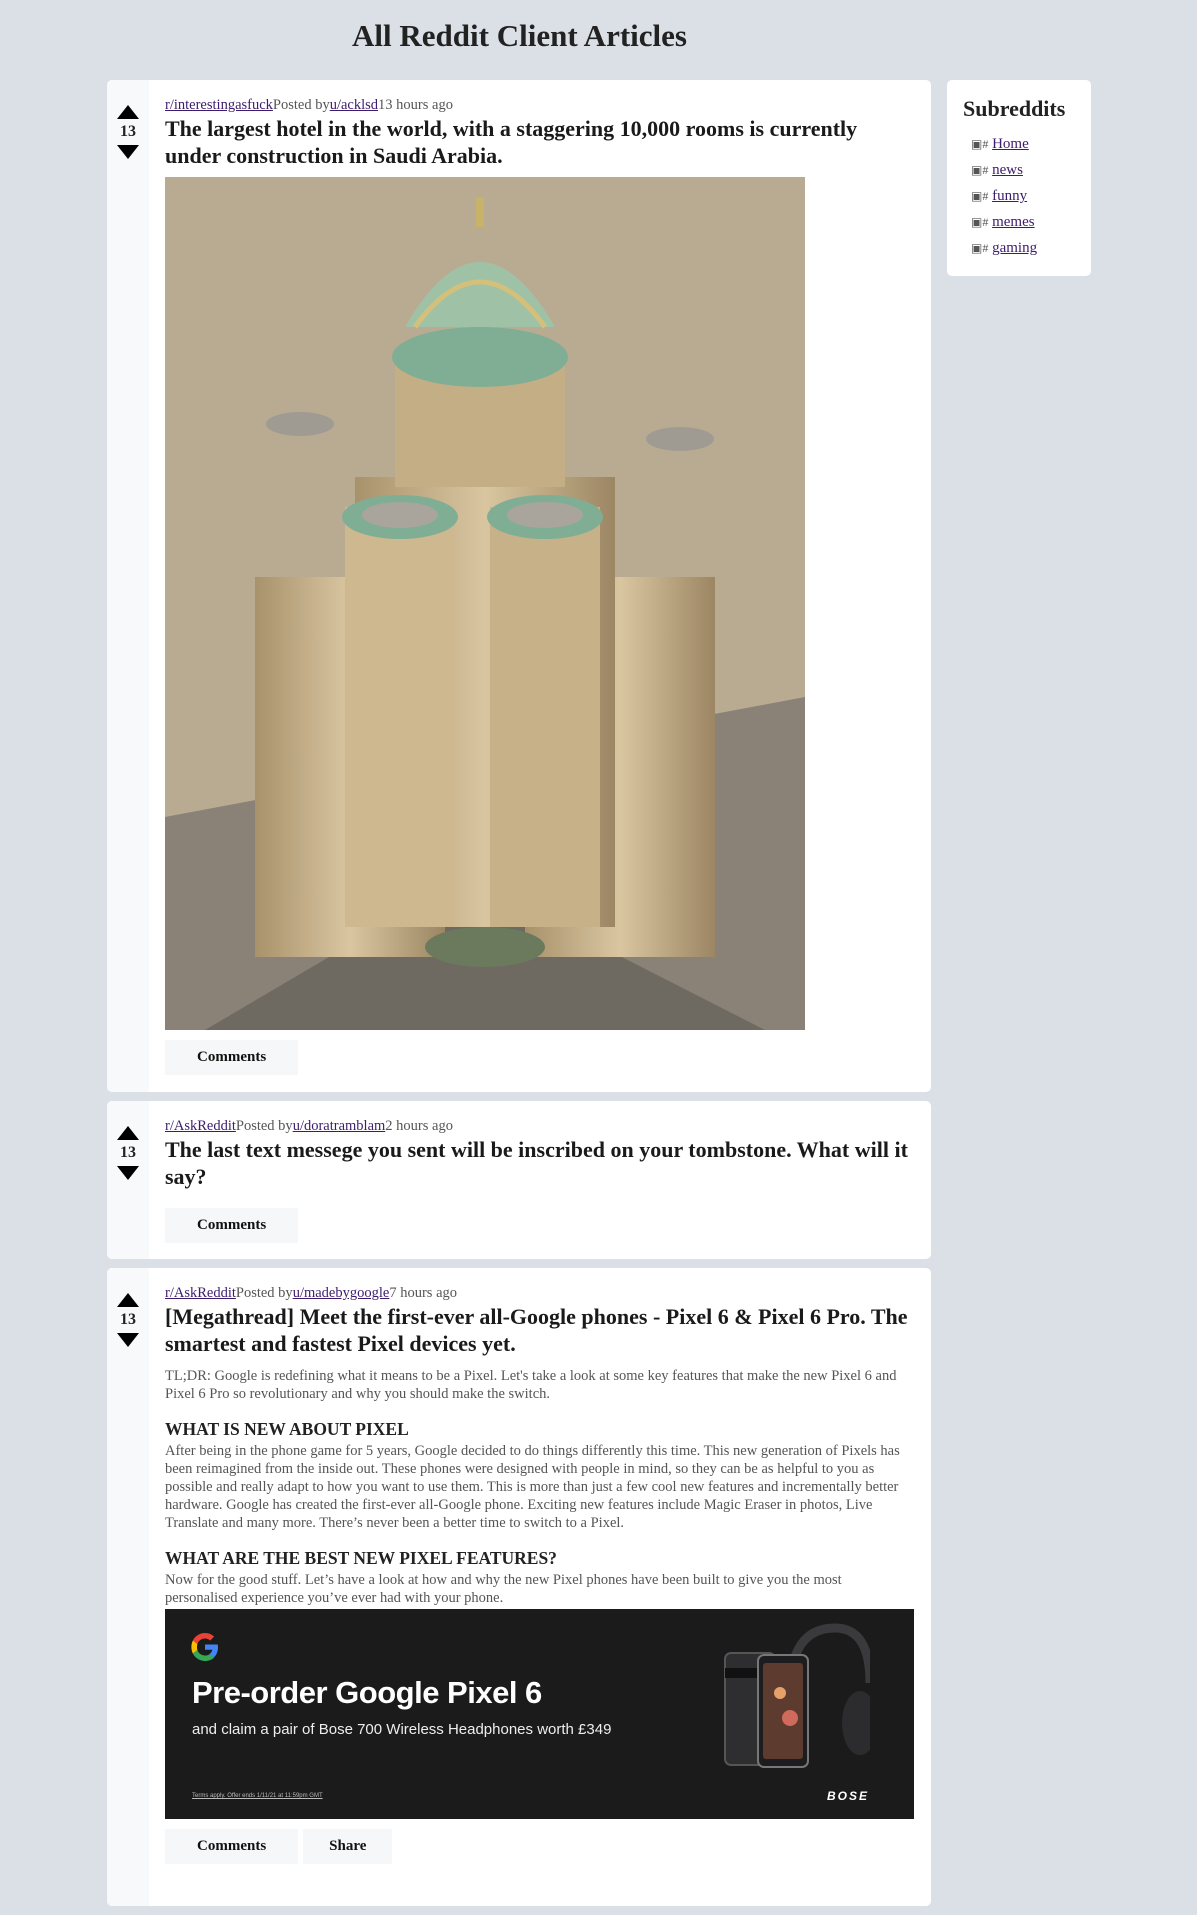  Describe the element at coordinates (847, 1796) in the screenshot. I see `bose-logo: BOSE` at that location.